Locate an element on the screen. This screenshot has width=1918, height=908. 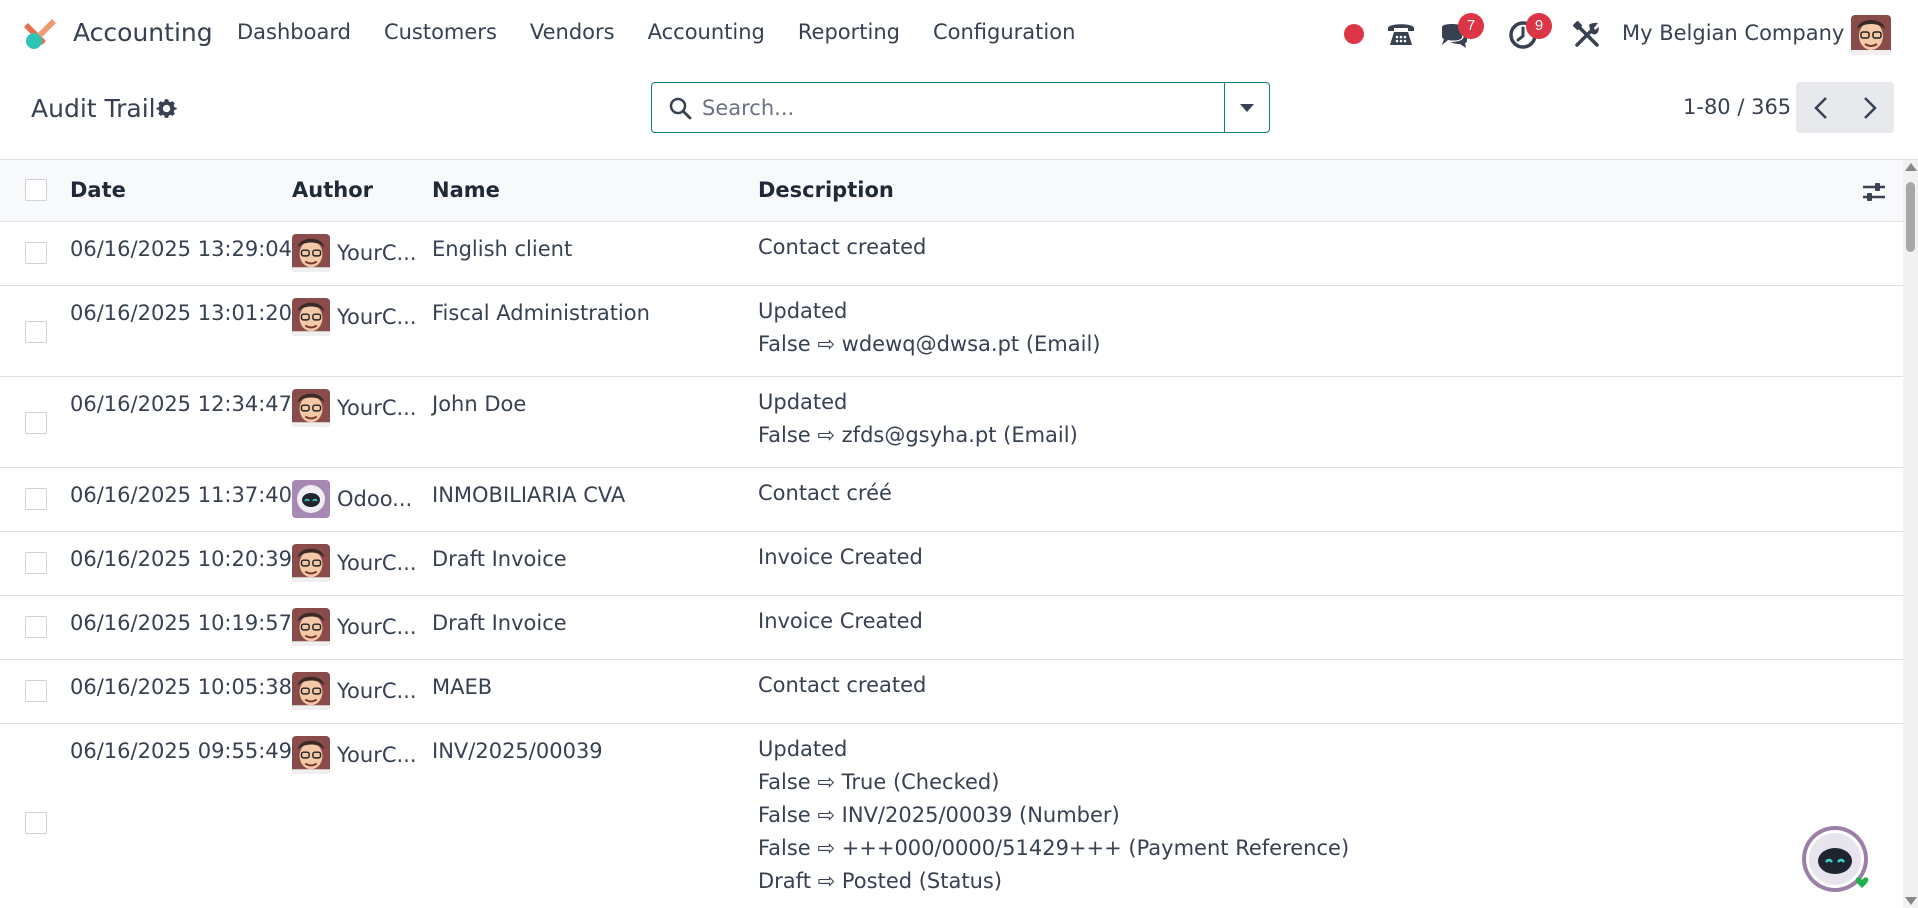
column-description: Description is located at coordinates (826, 190).